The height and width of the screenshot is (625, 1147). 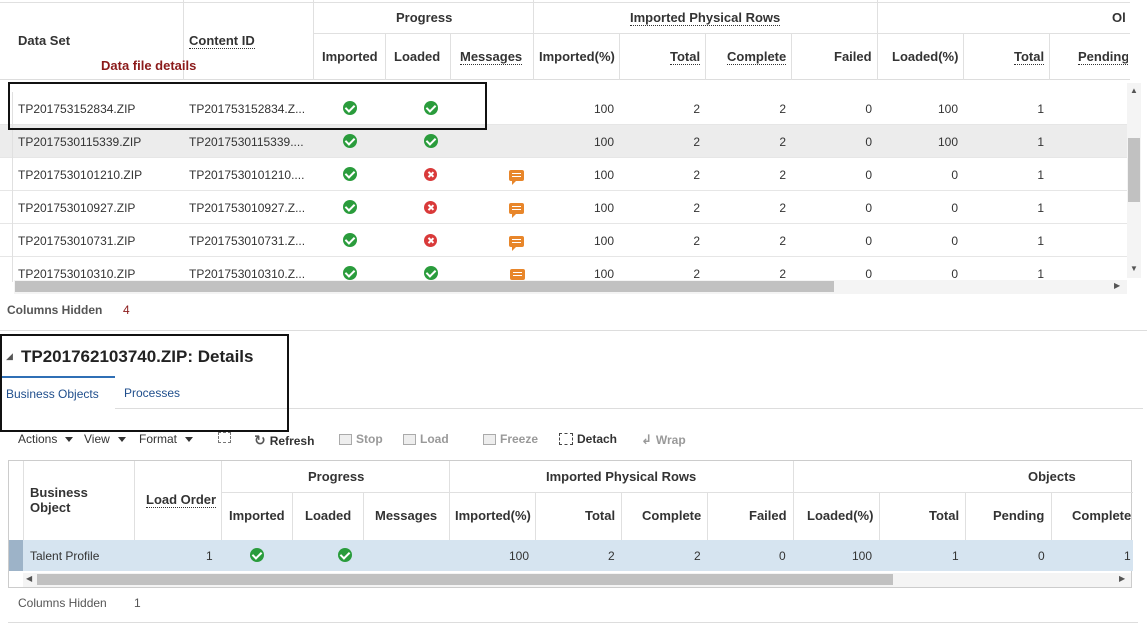 I want to click on col-loaded-details: Loaded, so click(x=328, y=515).